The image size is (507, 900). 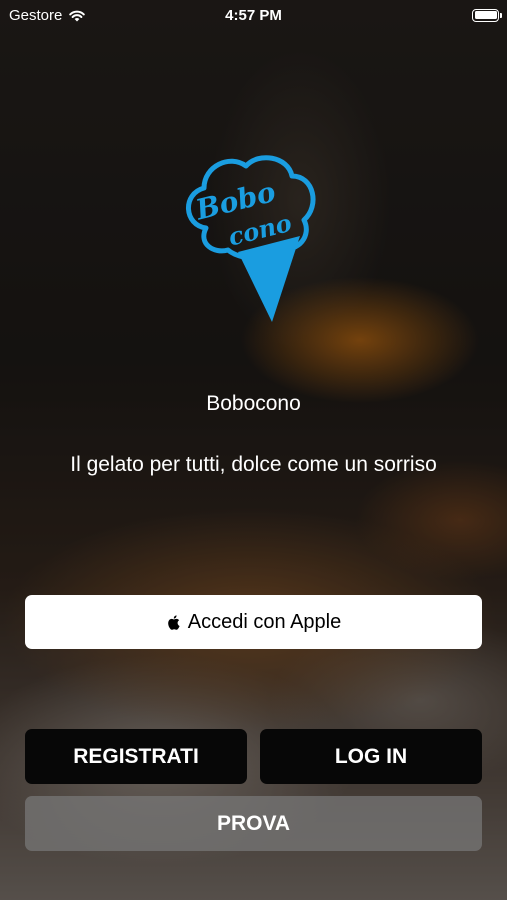 I want to click on login-button: LOG IN, so click(x=371, y=756).